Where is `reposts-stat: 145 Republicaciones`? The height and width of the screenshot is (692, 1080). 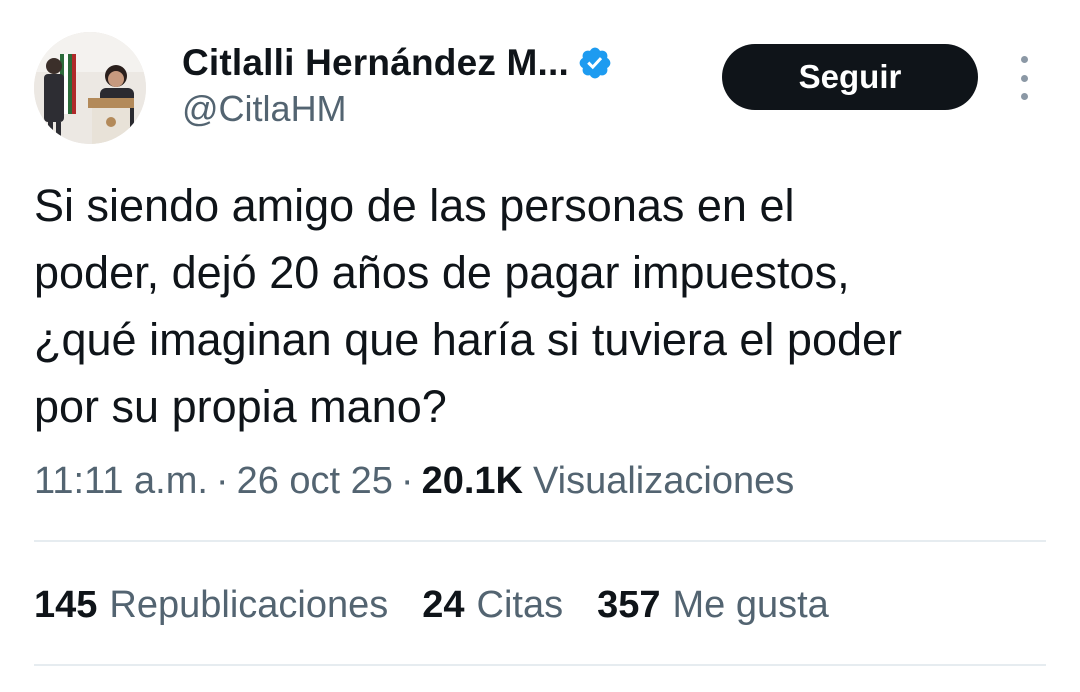 reposts-stat: 145 Republicaciones is located at coordinates (211, 605).